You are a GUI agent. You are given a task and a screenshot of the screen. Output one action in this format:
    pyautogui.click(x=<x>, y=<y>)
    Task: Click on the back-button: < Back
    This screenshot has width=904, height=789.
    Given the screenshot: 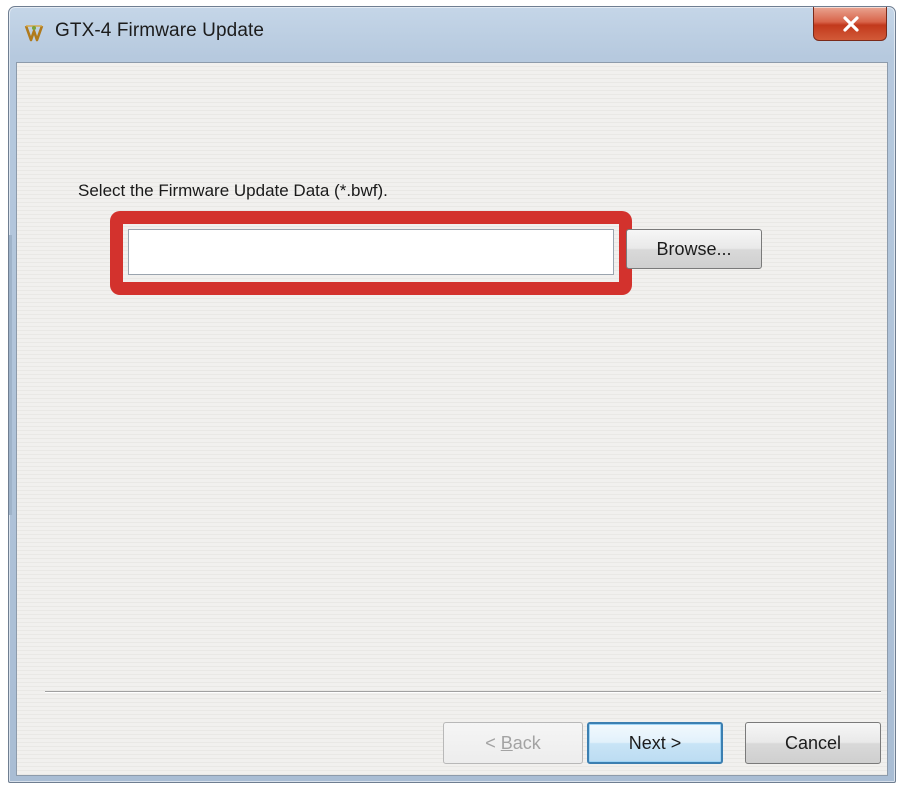 What is the action you would take?
    pyautogui.click(x=513, y=743)
    